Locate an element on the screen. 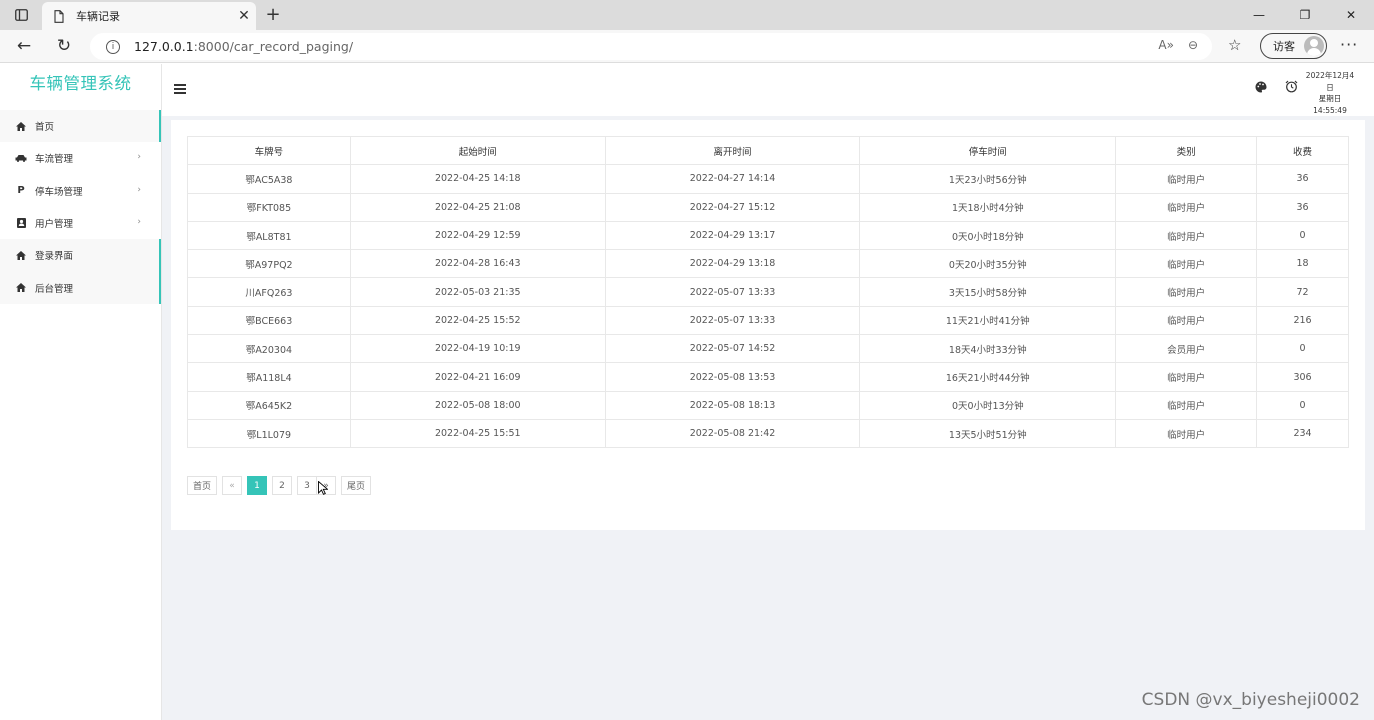 This screenshot has width=1374, height=720. sidebar-item-users: 用户管理 › is located at coordinates (80, 223).